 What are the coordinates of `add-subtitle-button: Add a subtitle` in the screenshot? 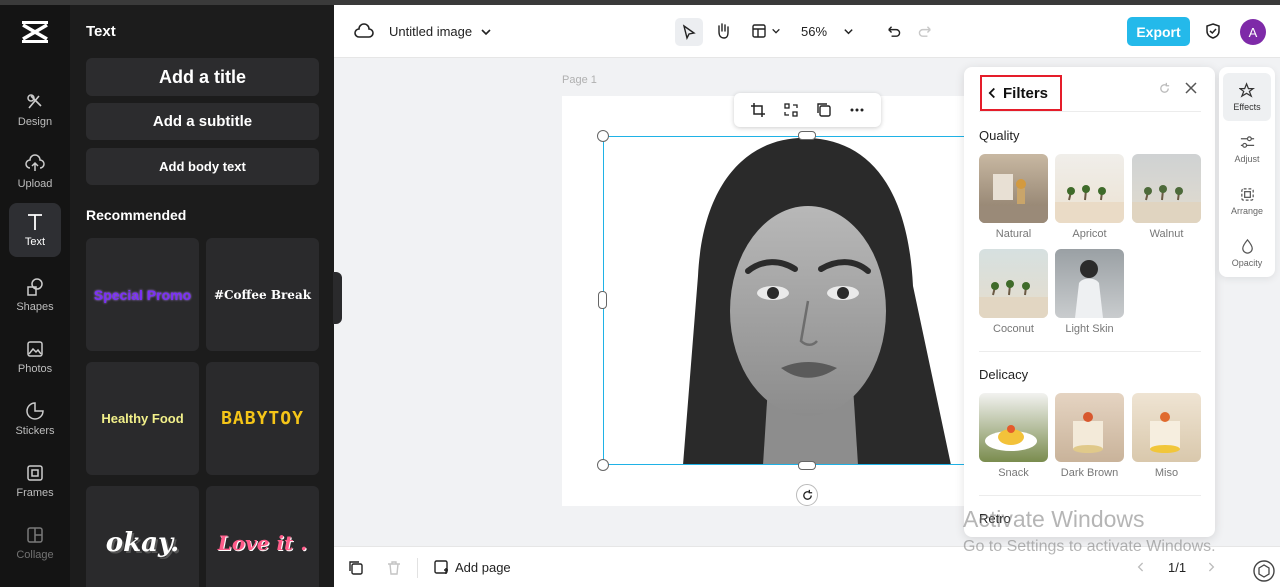 It's located at (202, 121).